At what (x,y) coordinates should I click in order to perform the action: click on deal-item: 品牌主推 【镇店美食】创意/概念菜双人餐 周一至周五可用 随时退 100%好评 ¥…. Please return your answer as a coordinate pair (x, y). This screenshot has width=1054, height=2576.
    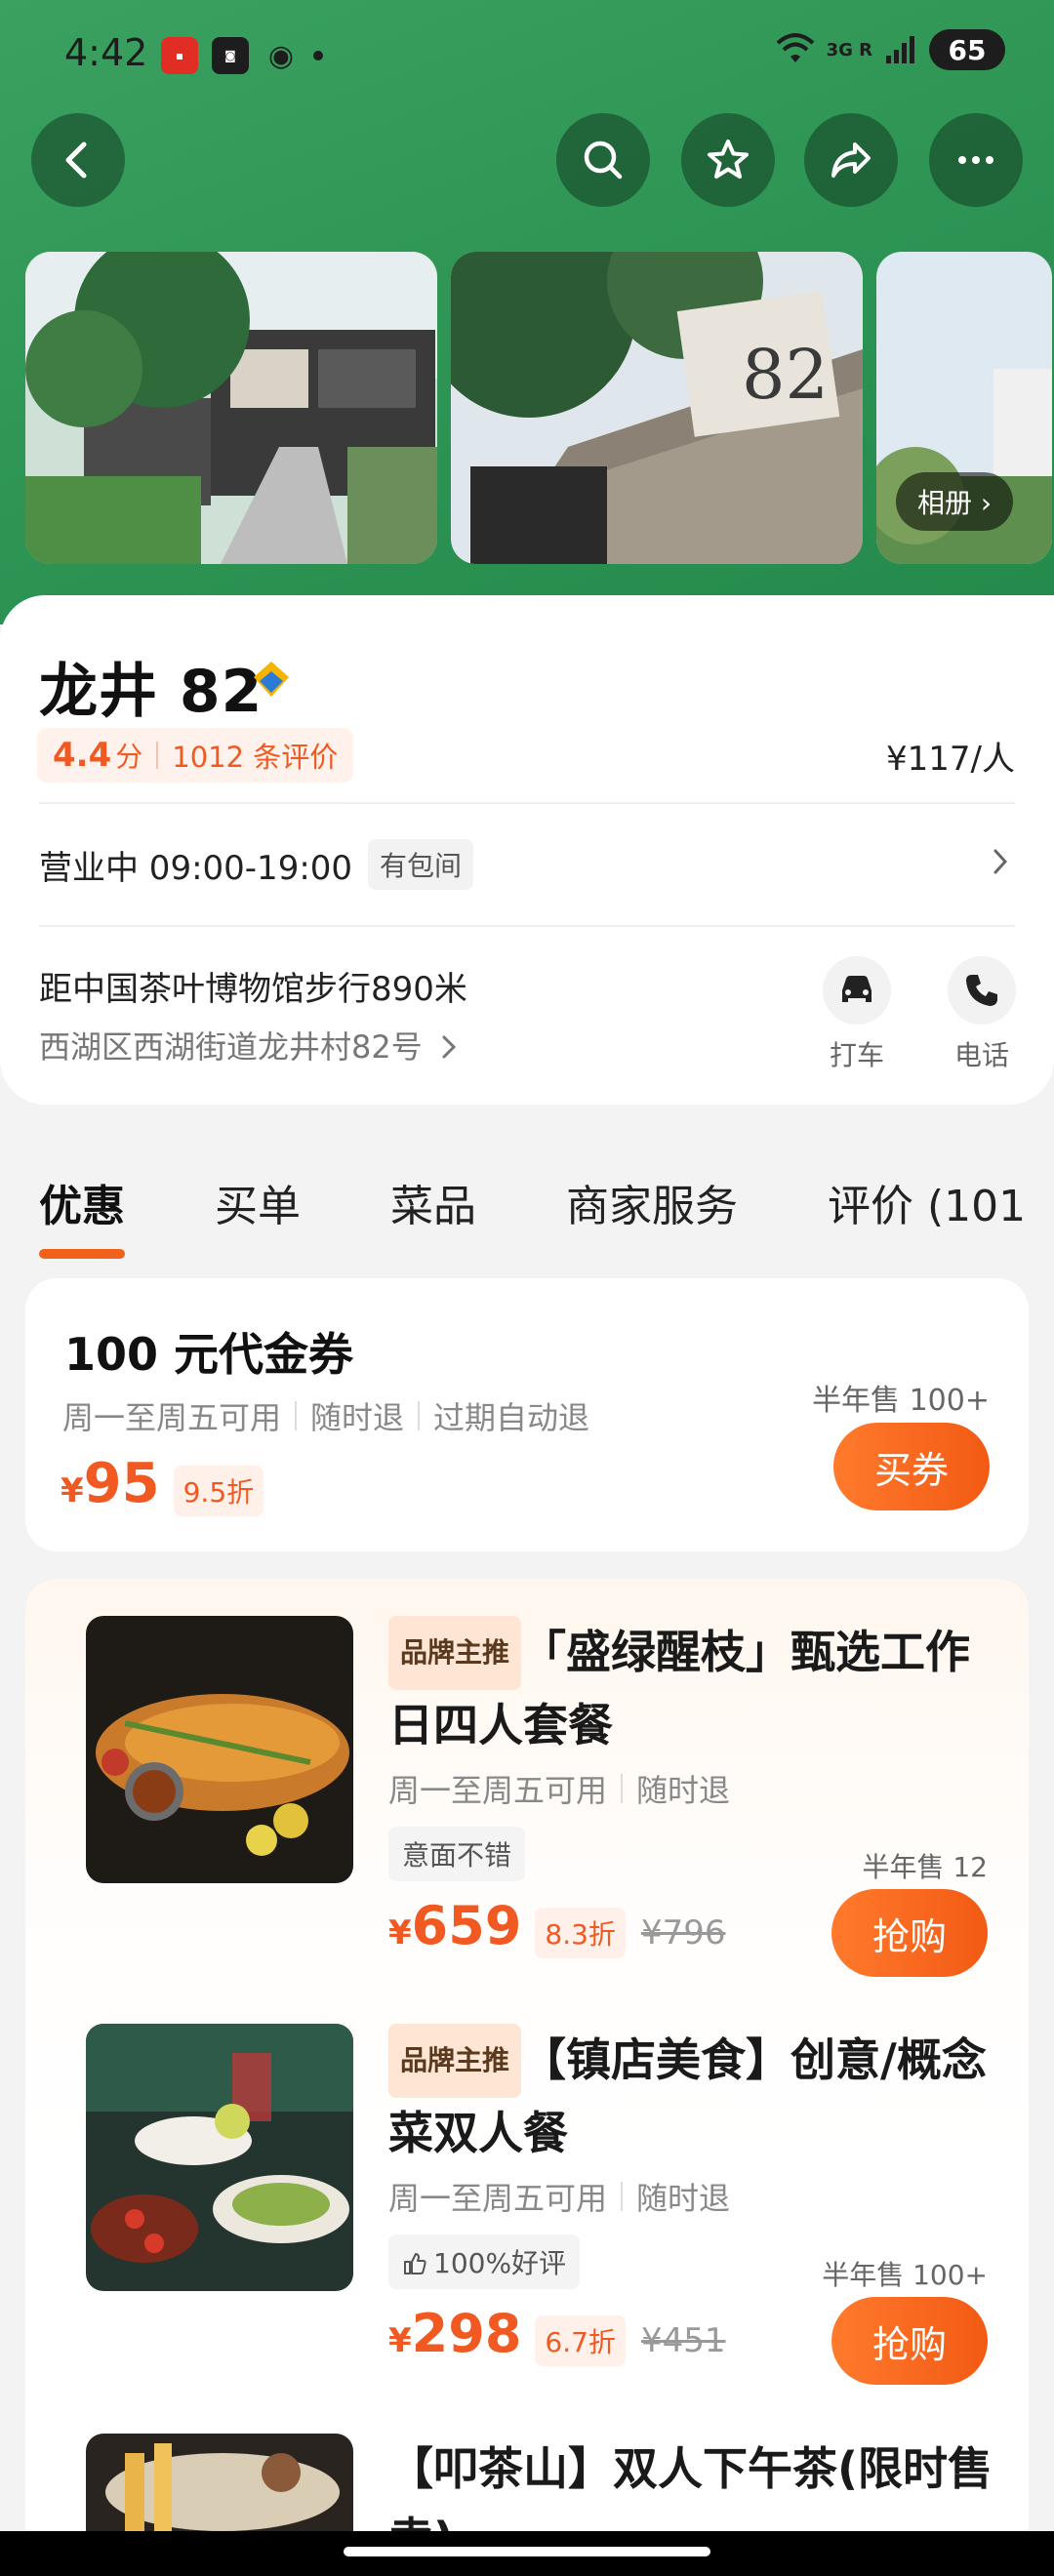
    Looking at the image, I should click on (544, 2204).